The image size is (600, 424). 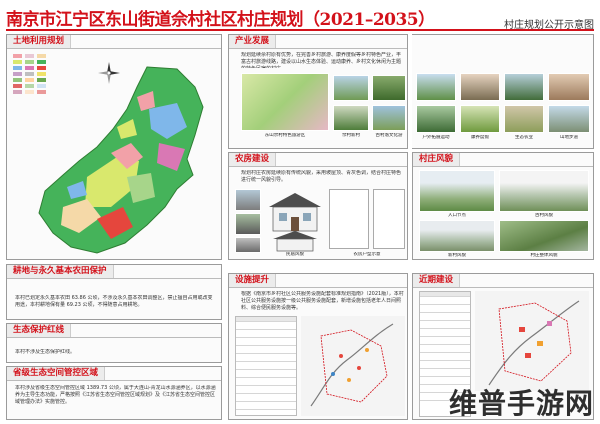 What do you see at coordinates (437, 159) in the screenshot?
I see `panel-title: 村庄风貌` at bounding box center [437, 159].